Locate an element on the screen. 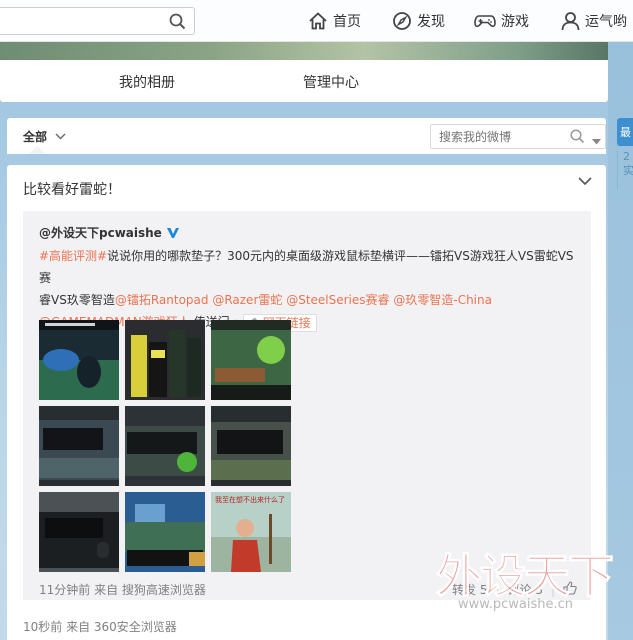 The width and height of the screenshot is (633, 640). nav-profile: 运气哟 is located at coordinates (594, 21).